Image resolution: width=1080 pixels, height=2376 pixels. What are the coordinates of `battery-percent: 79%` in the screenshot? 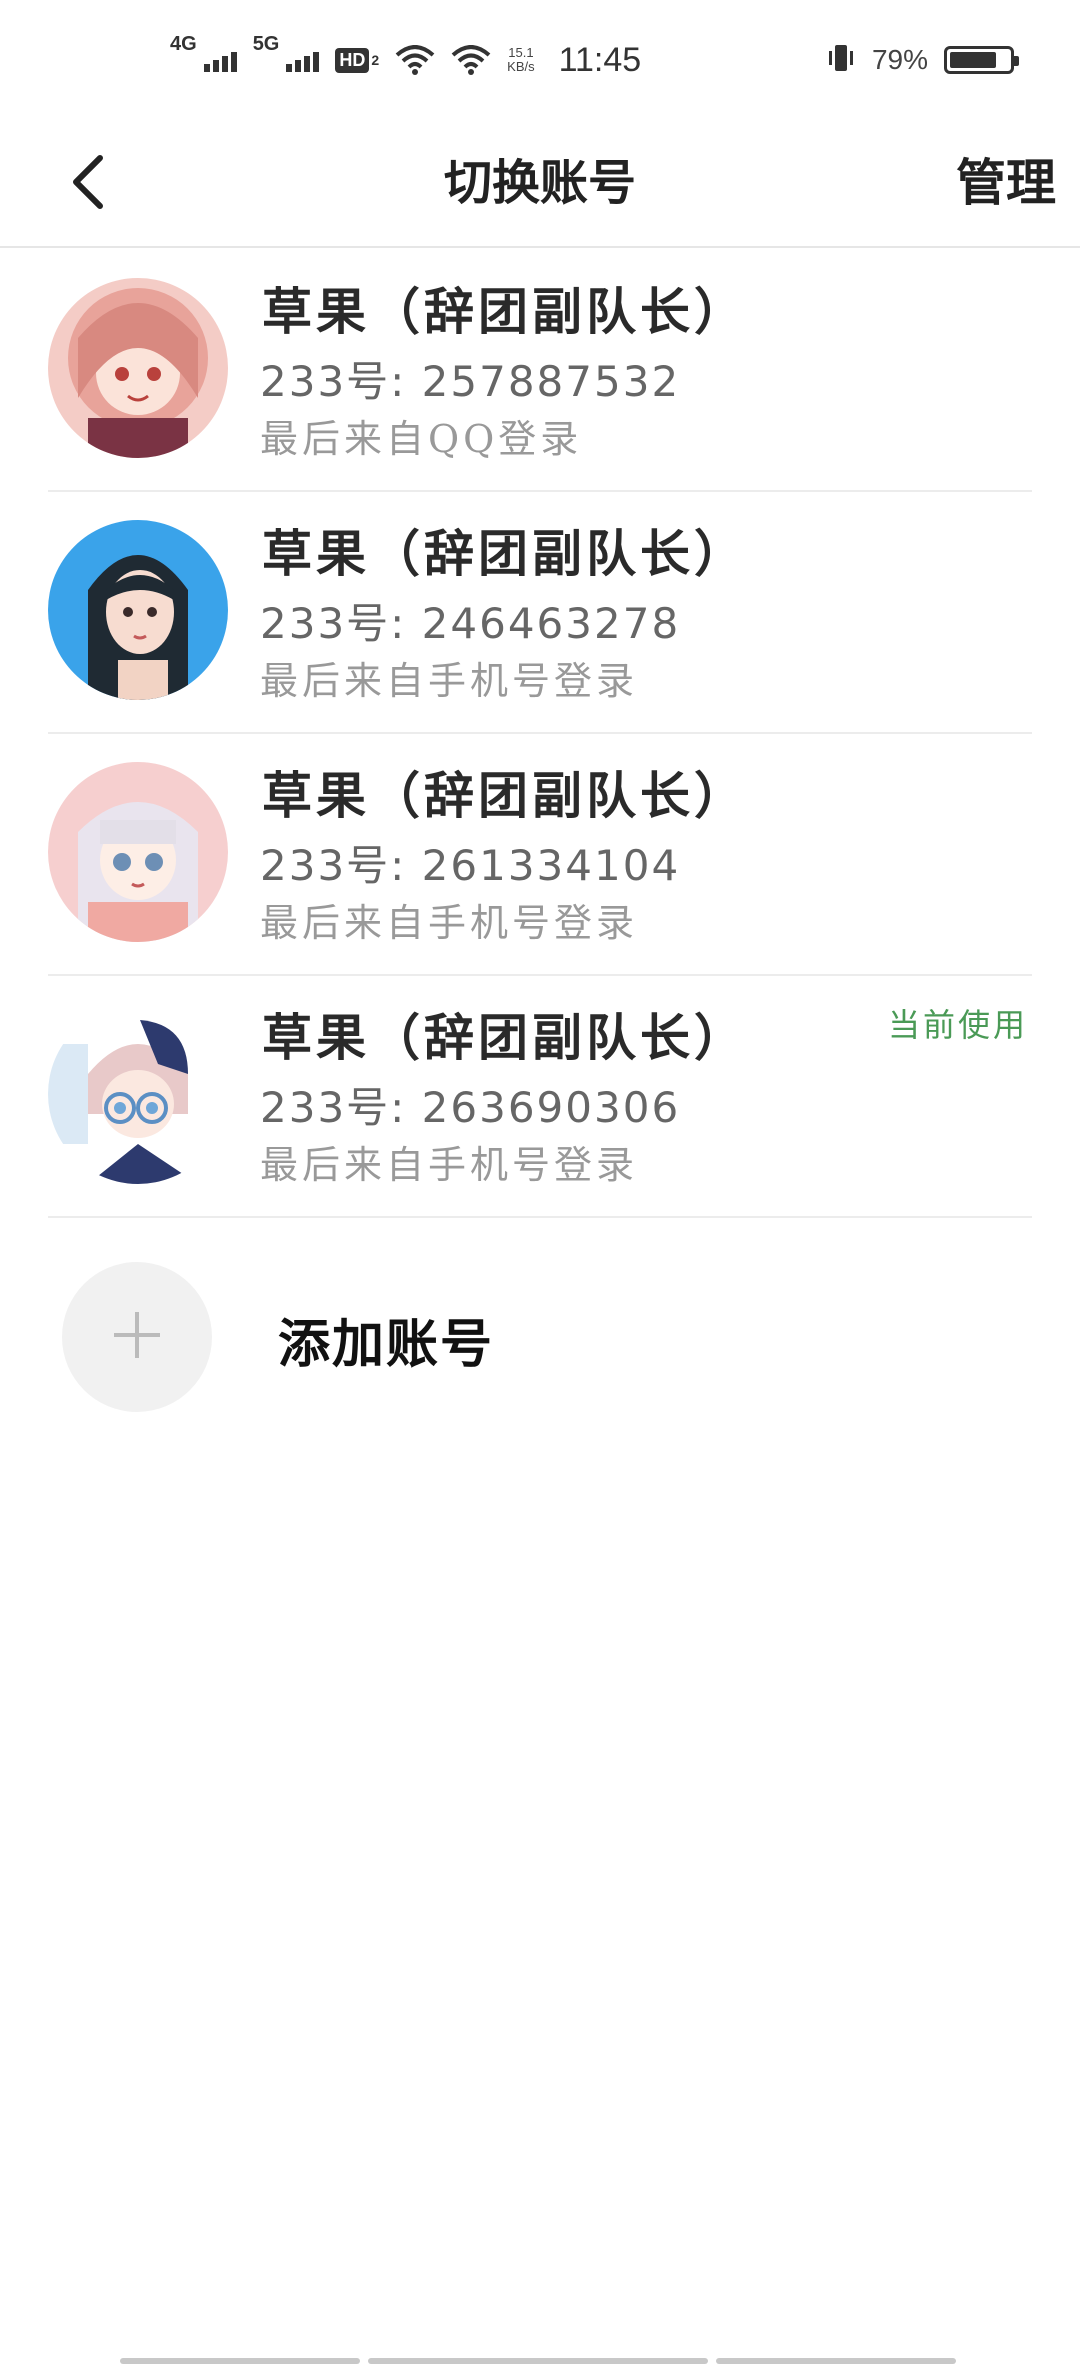 It's located at (899, 59).